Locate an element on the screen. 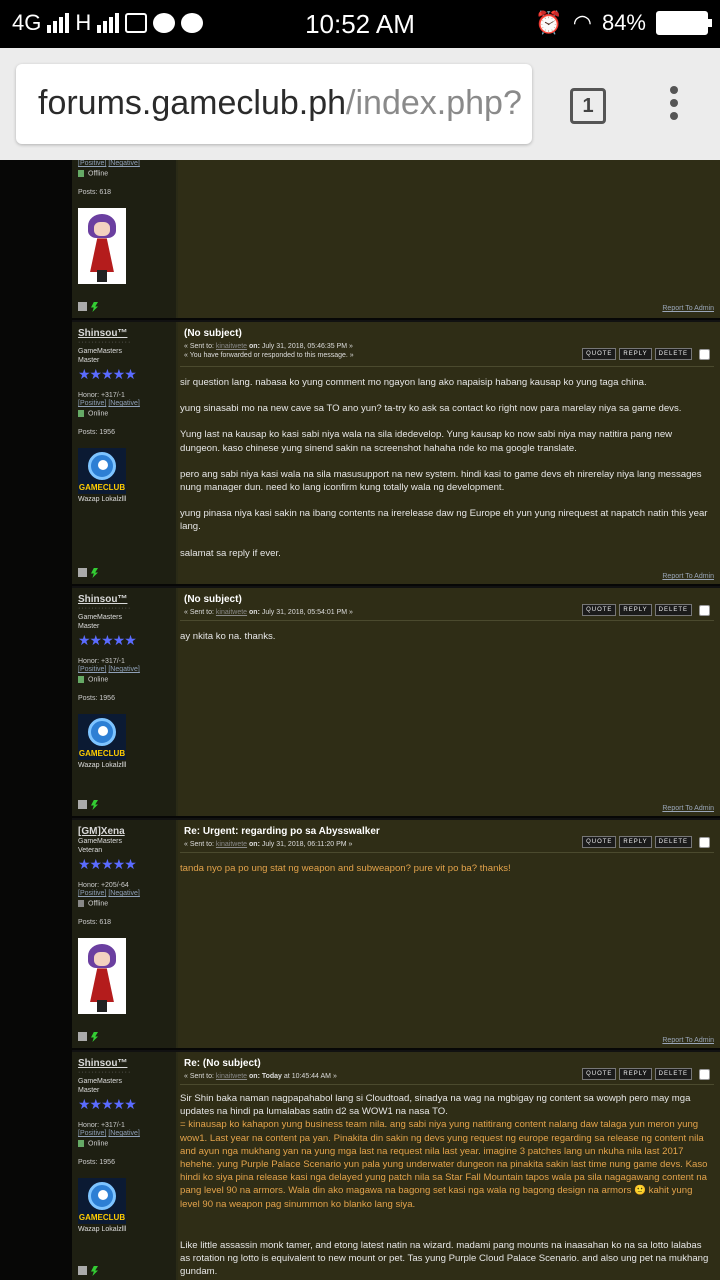  post-paragraph: ay nkita ko na. thanks. is located at coordinates (228, 636).